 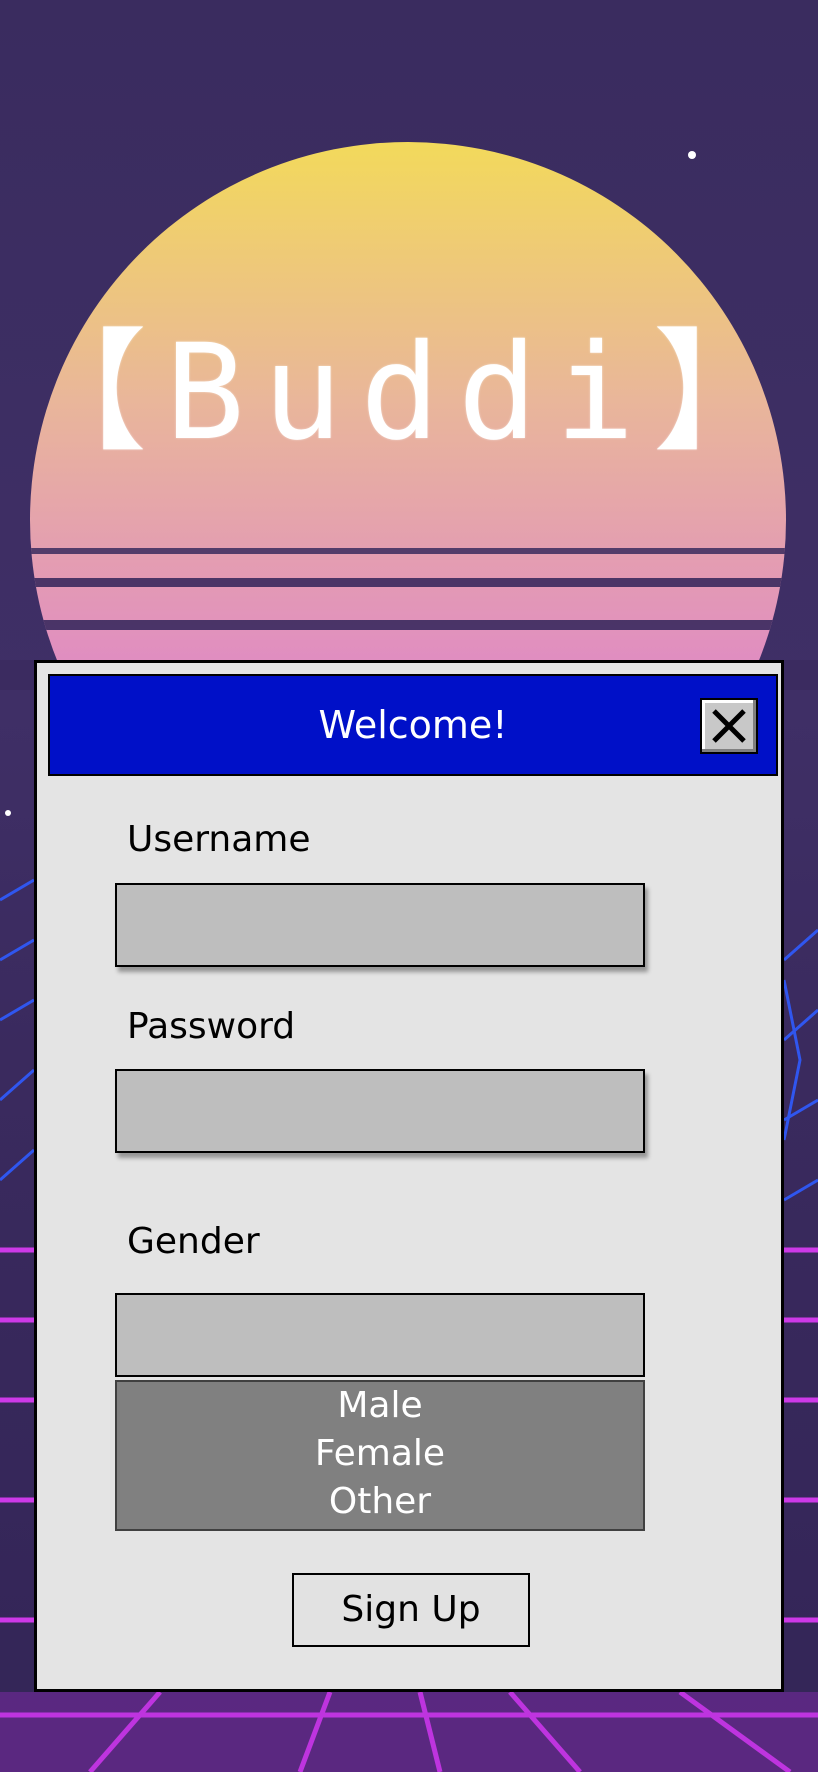 I want to click on gender-select, so click(x=380, y=1335).